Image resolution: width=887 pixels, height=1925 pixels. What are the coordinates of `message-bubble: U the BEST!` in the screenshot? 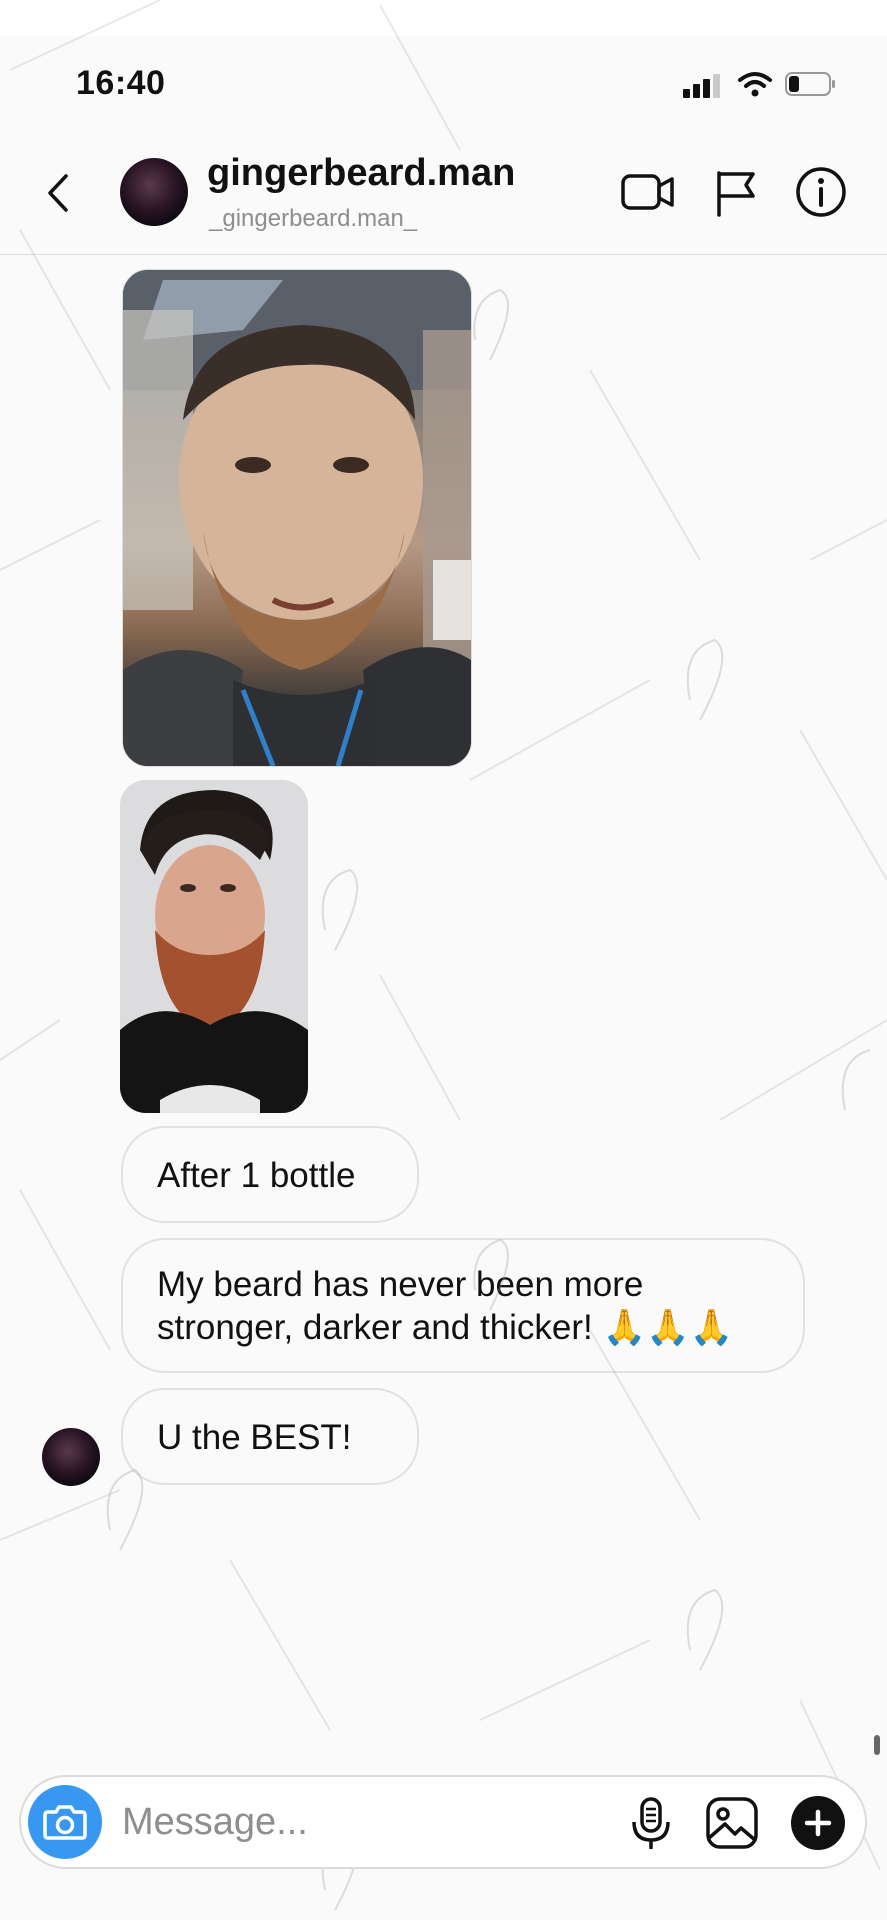 It's located at (270, 1436).